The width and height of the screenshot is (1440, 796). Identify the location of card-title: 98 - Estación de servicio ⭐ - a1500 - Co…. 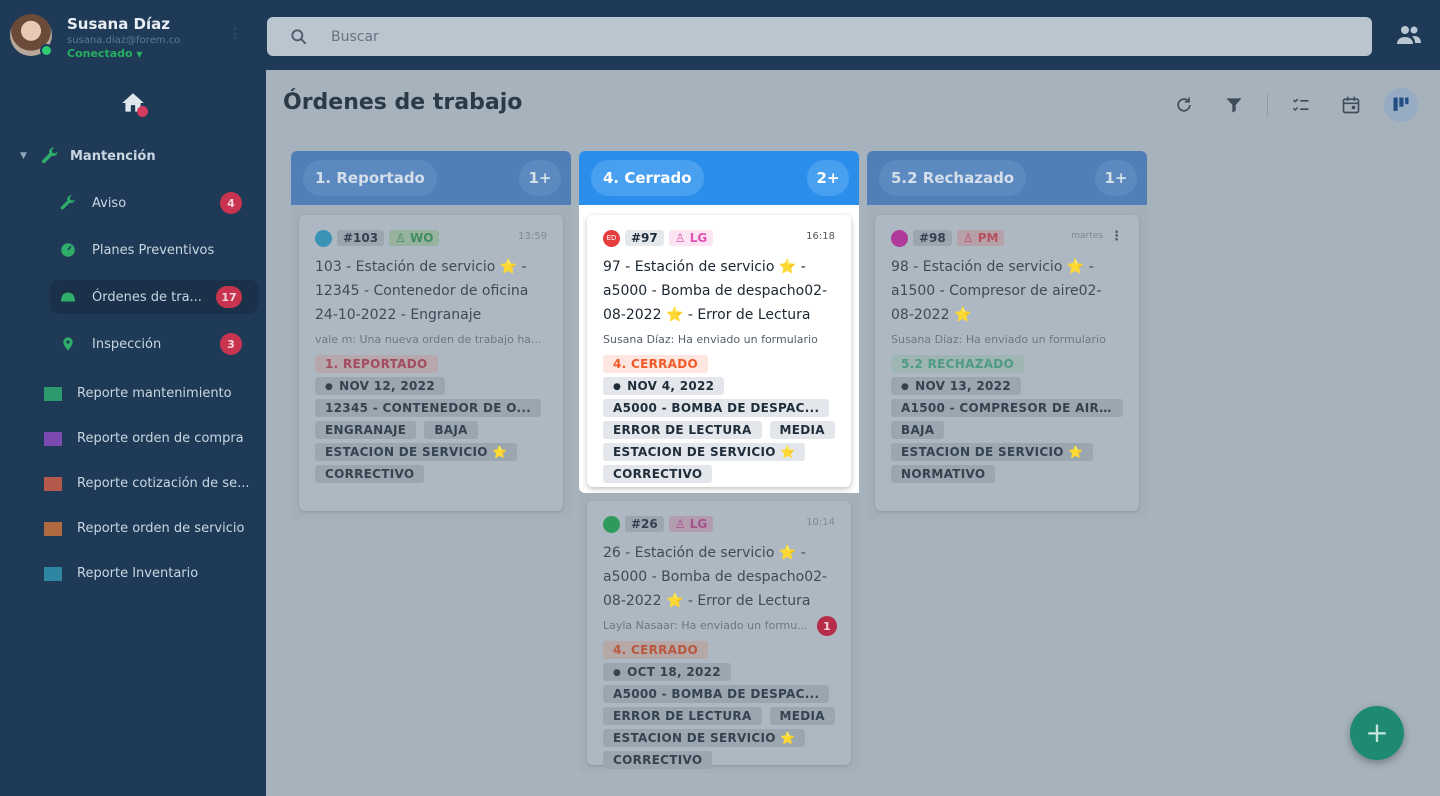
(996, 291).